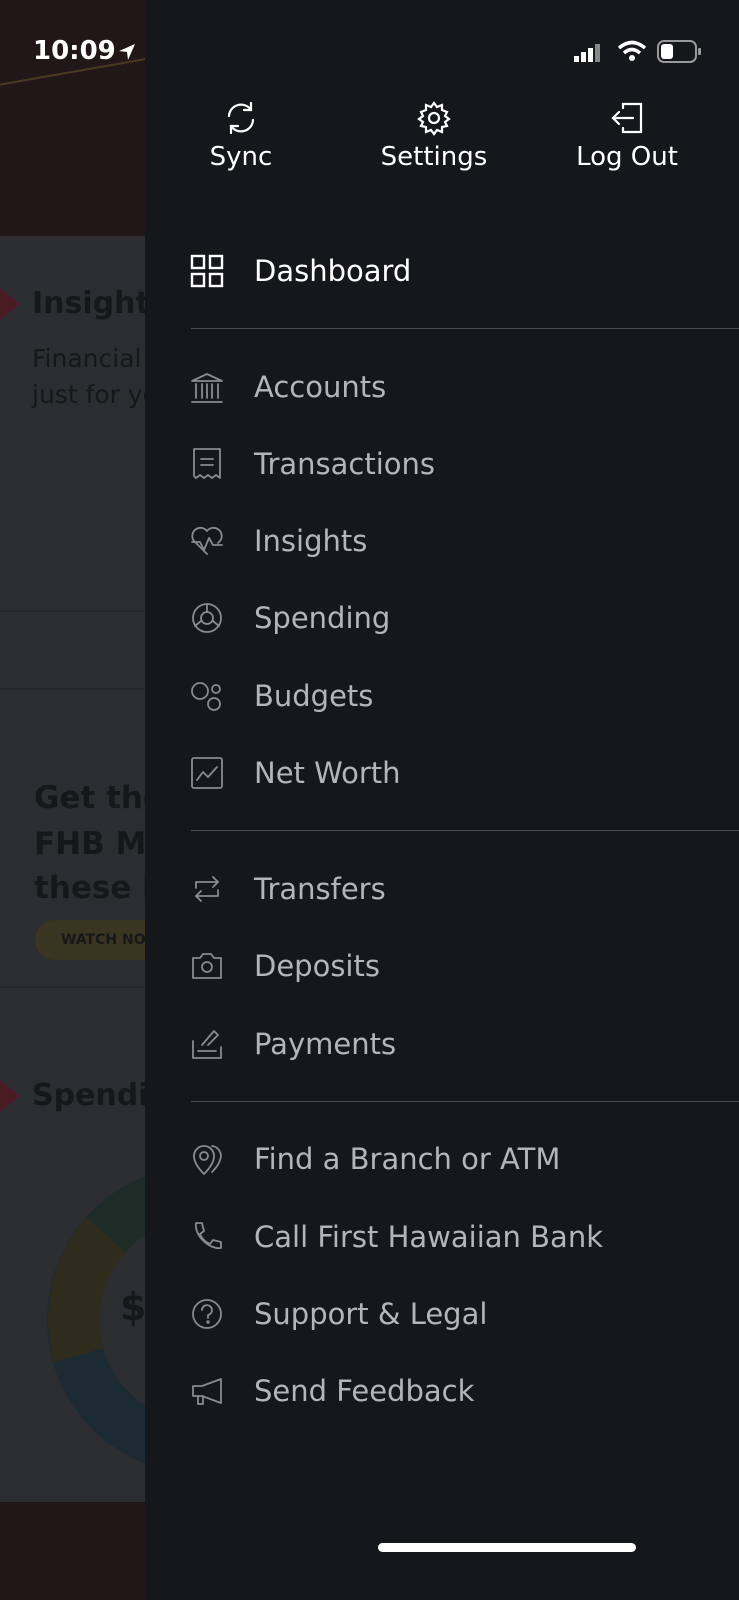 The width and height of the screenshot is (739, 1600). I want to click on menu-item-label: Call First Hawaiian Bank, so click(428, 1237).